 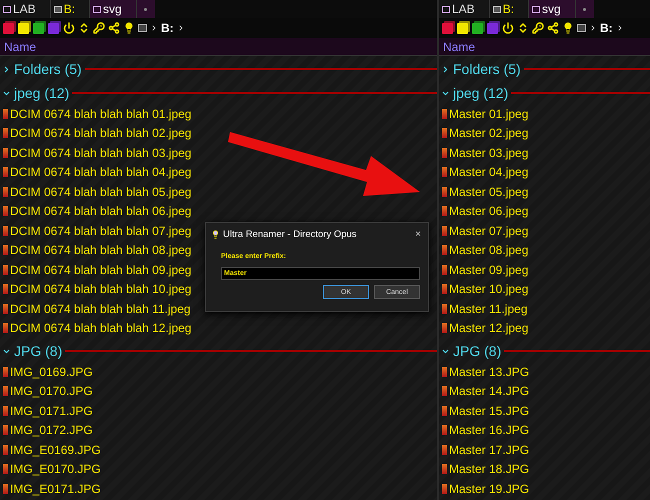 What do you see at coordinates (489, 411) in the screenshot?
I see `file-name: Master 15.JPG` at bounding box center [489, 411].